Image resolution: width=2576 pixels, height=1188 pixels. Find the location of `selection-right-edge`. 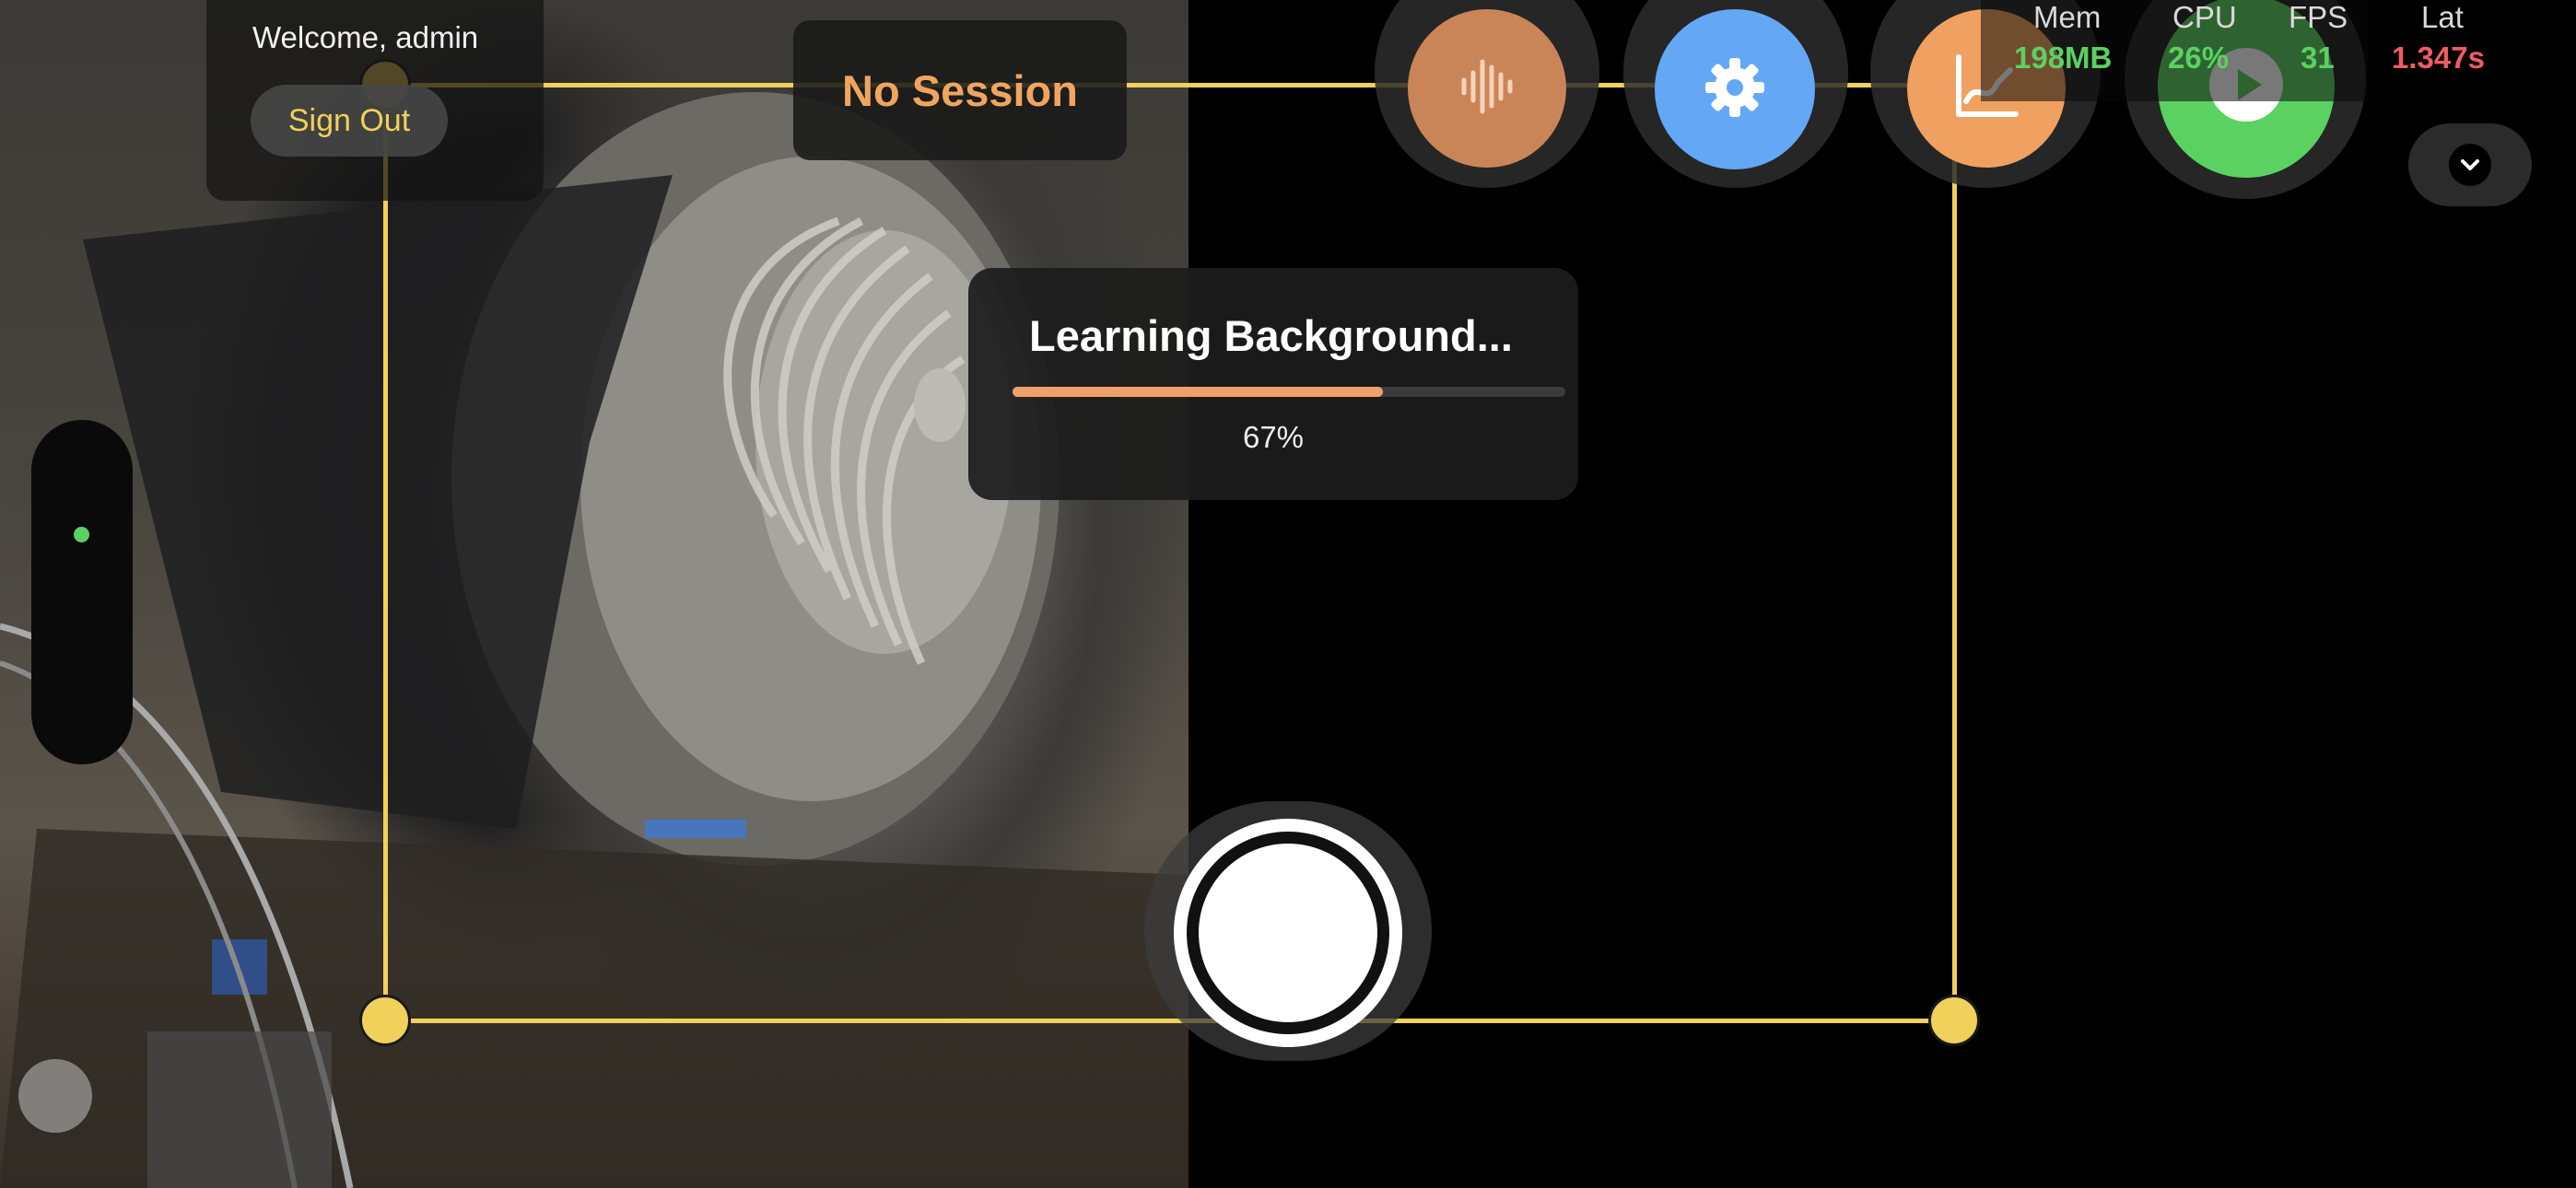

selection-right-edge is located at coordinates (1954, 552).